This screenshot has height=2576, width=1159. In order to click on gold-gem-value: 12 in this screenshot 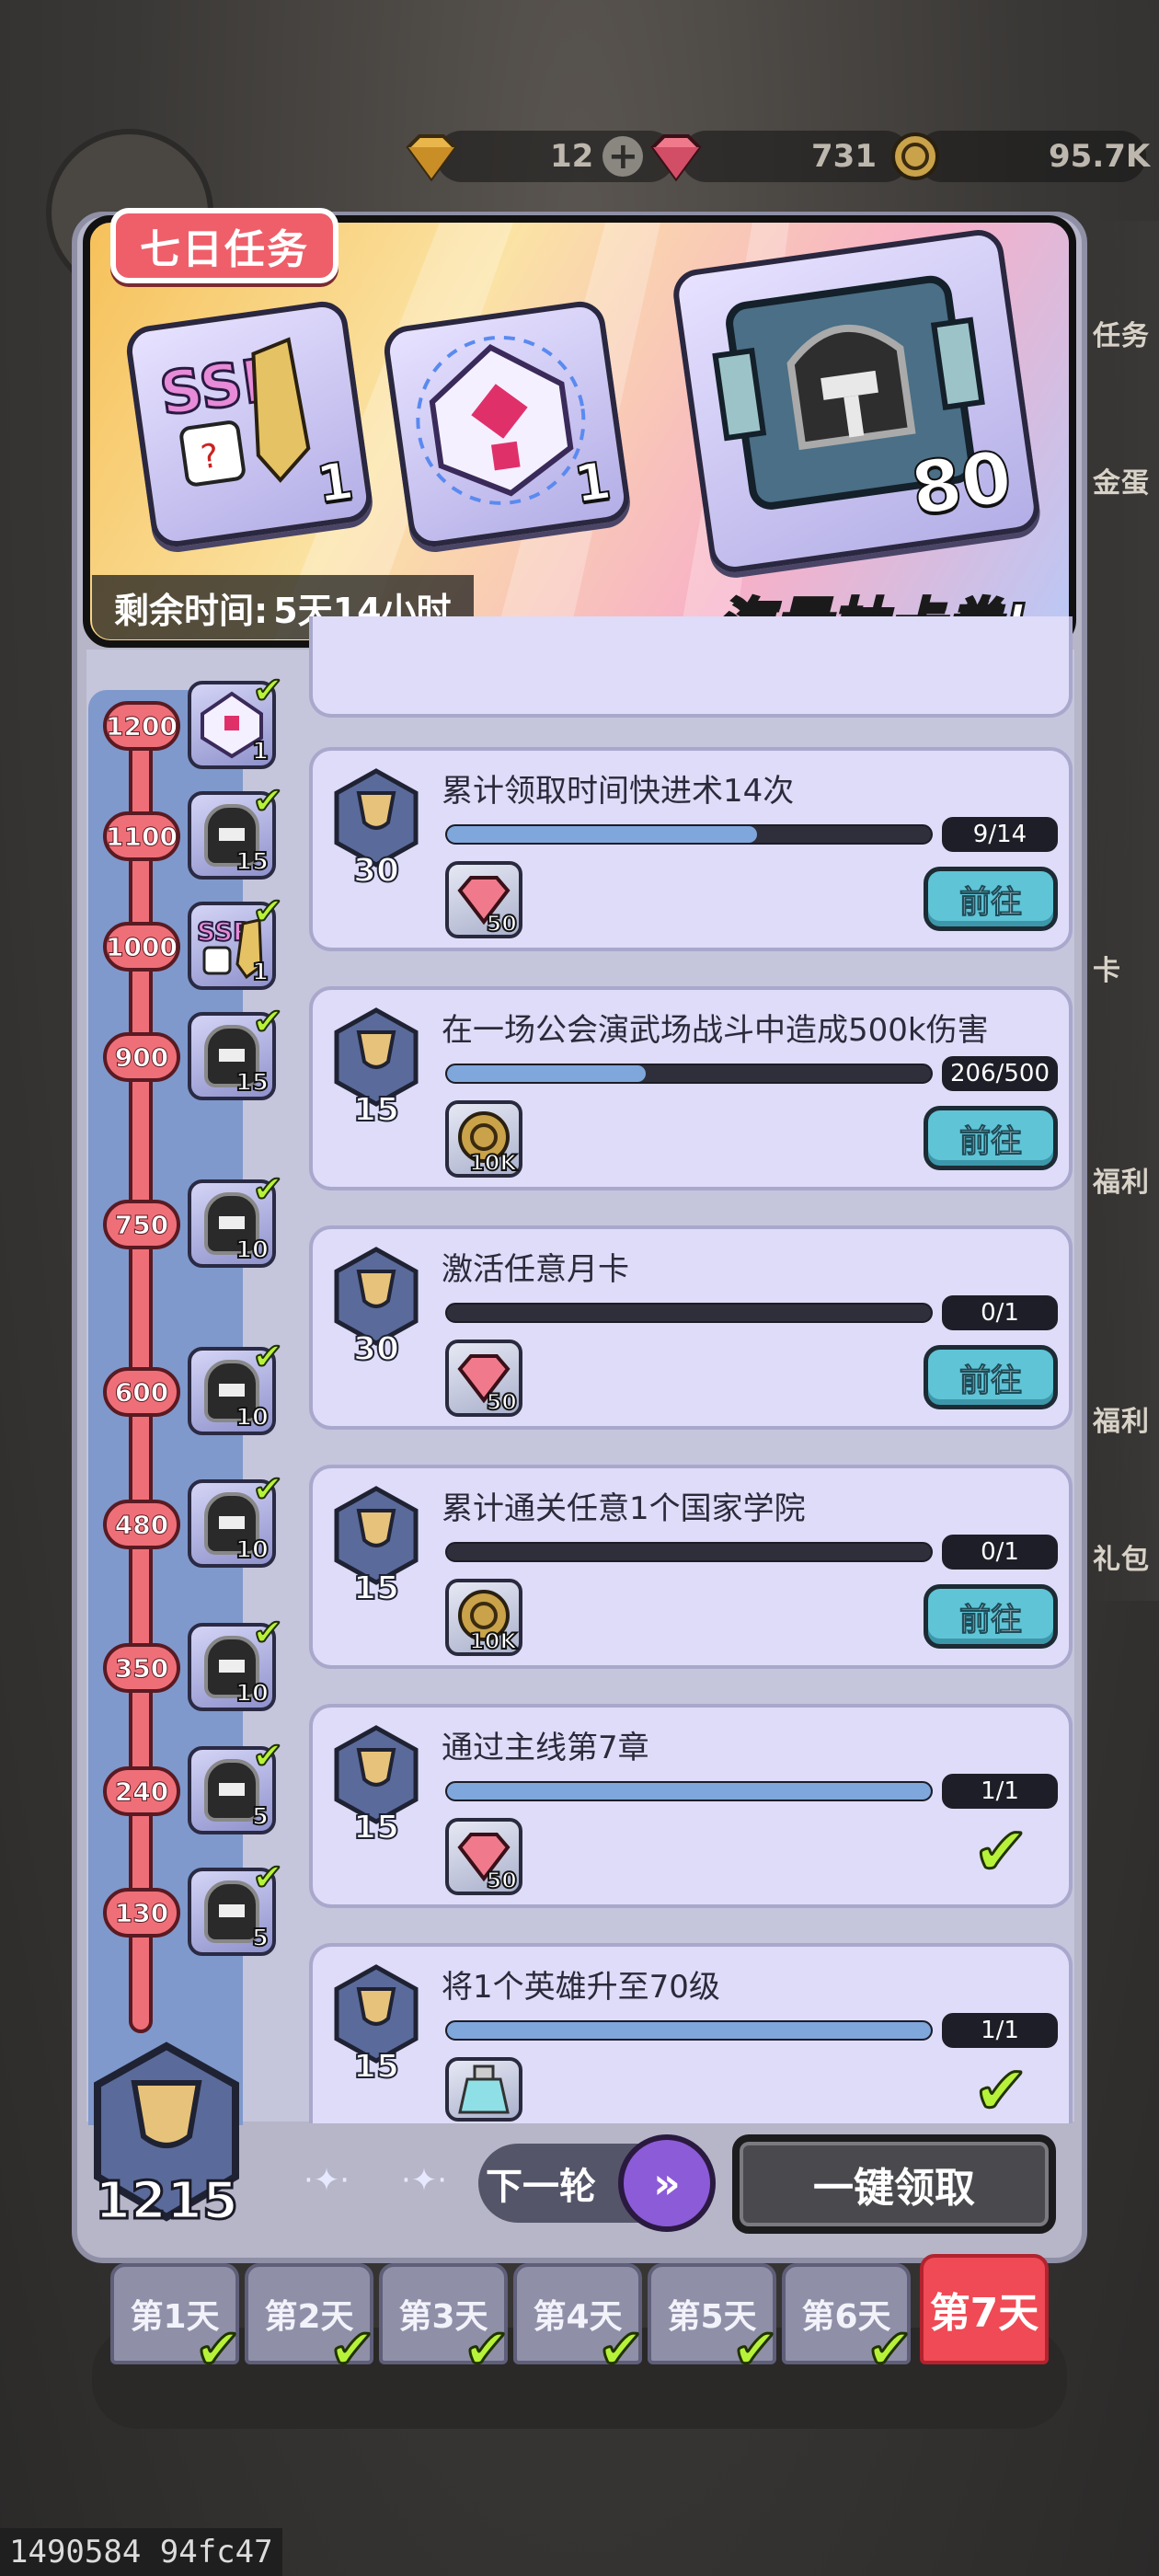, I will do `click(572, 156)`.